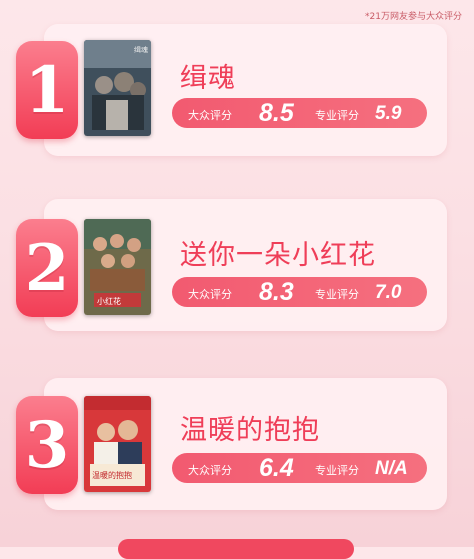  Describe the element at coordinates (47, 445) in the screenshot. I see `rank-badge-3: 3` at that location.